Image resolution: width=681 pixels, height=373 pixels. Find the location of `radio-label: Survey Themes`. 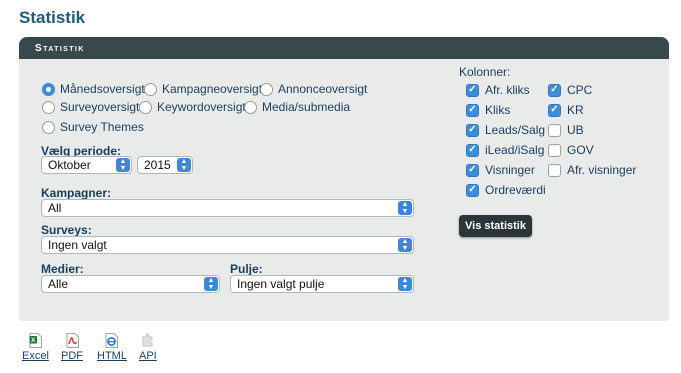

radio-label: Survey Themes is located at coordinates (102, 127).